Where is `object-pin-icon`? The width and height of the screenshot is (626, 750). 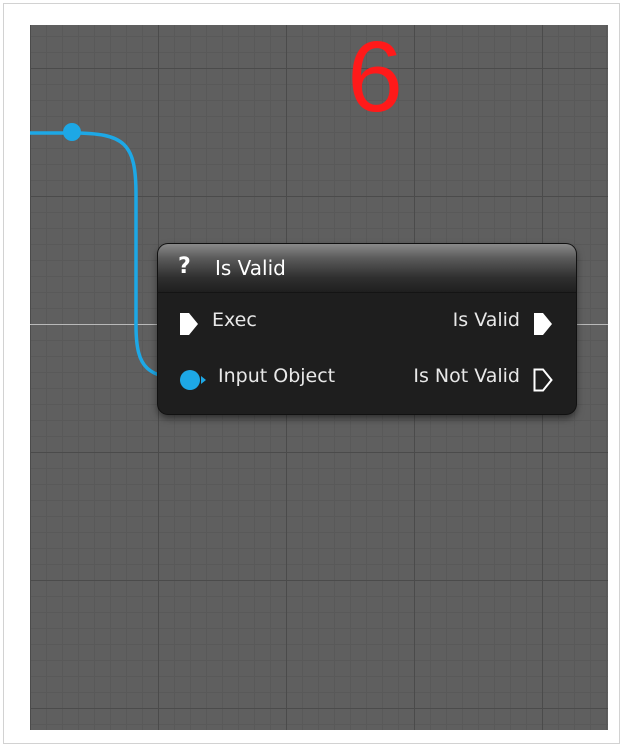
object-pin-icon is located at coordinates (193, 380).